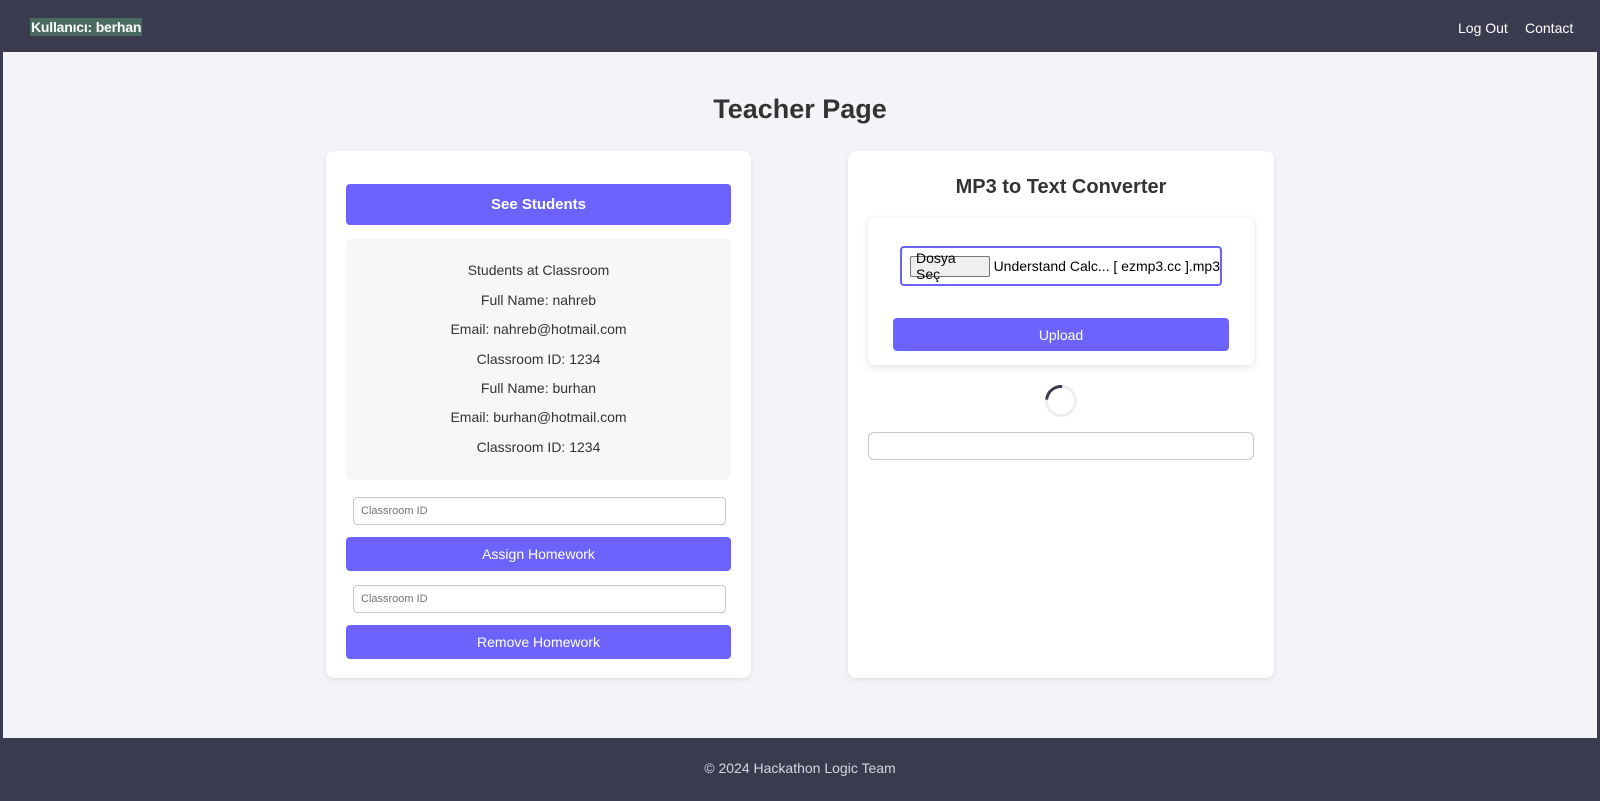  Describe the element at coordinates (86, 27) in the screenshot. I see `user-label: Kullanıcı: berhan` at that location.